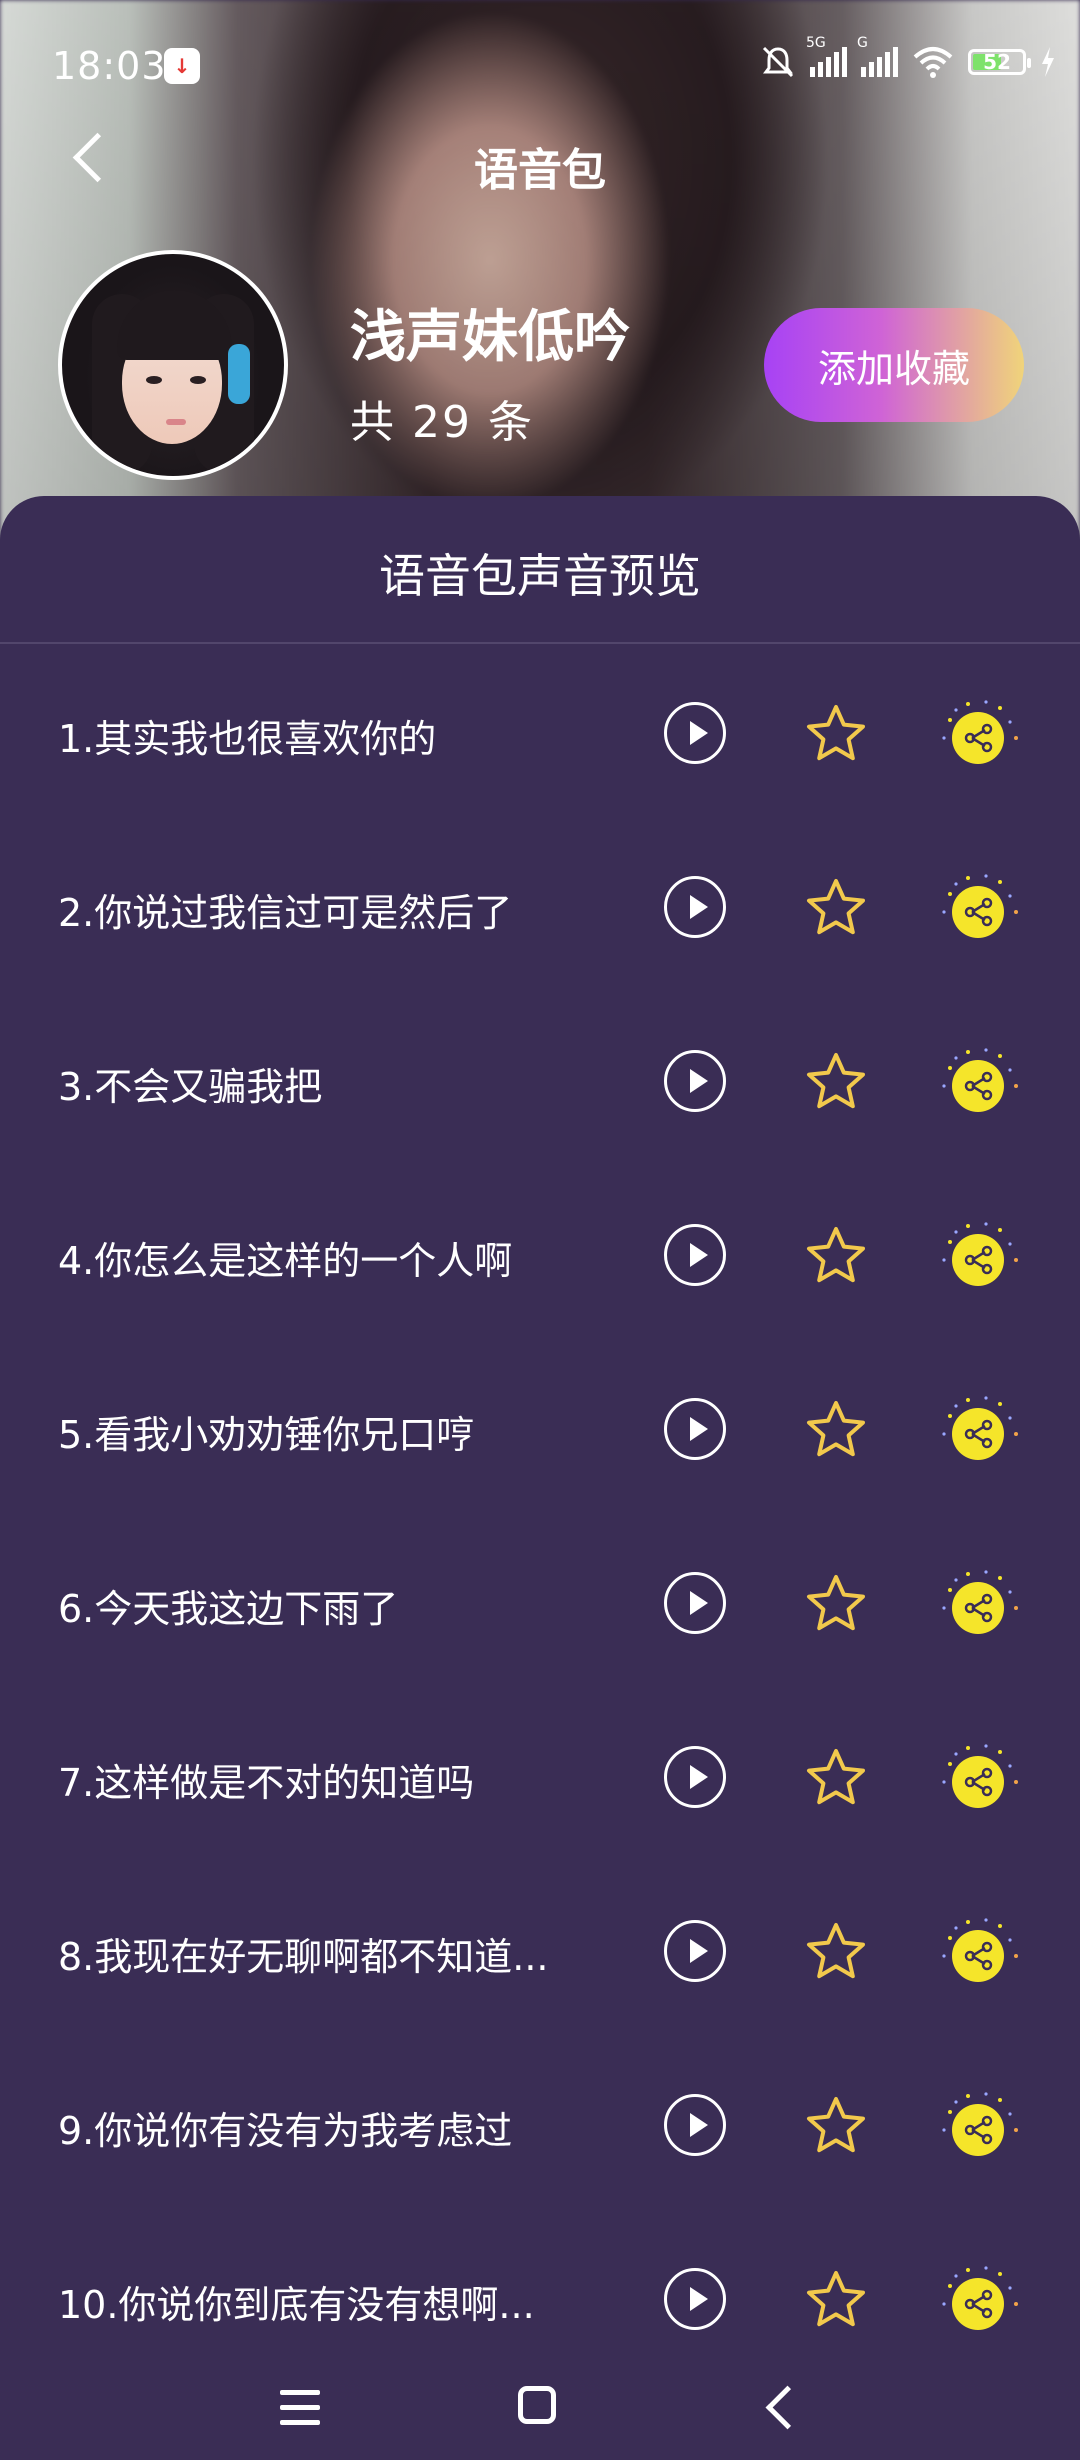  I want to click on cellular-signal-icon-2: G, so click(877, 56).